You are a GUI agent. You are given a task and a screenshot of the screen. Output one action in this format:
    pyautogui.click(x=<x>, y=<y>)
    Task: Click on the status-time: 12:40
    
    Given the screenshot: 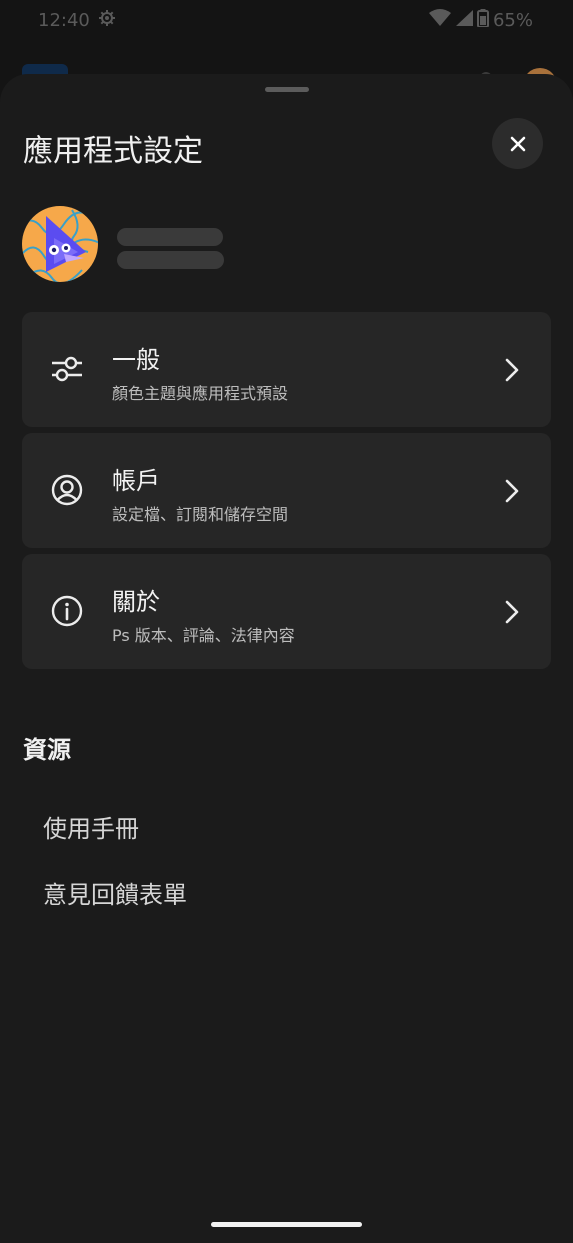 What is the action you would take?
    pyautogui.click(x=64, y=20)
    